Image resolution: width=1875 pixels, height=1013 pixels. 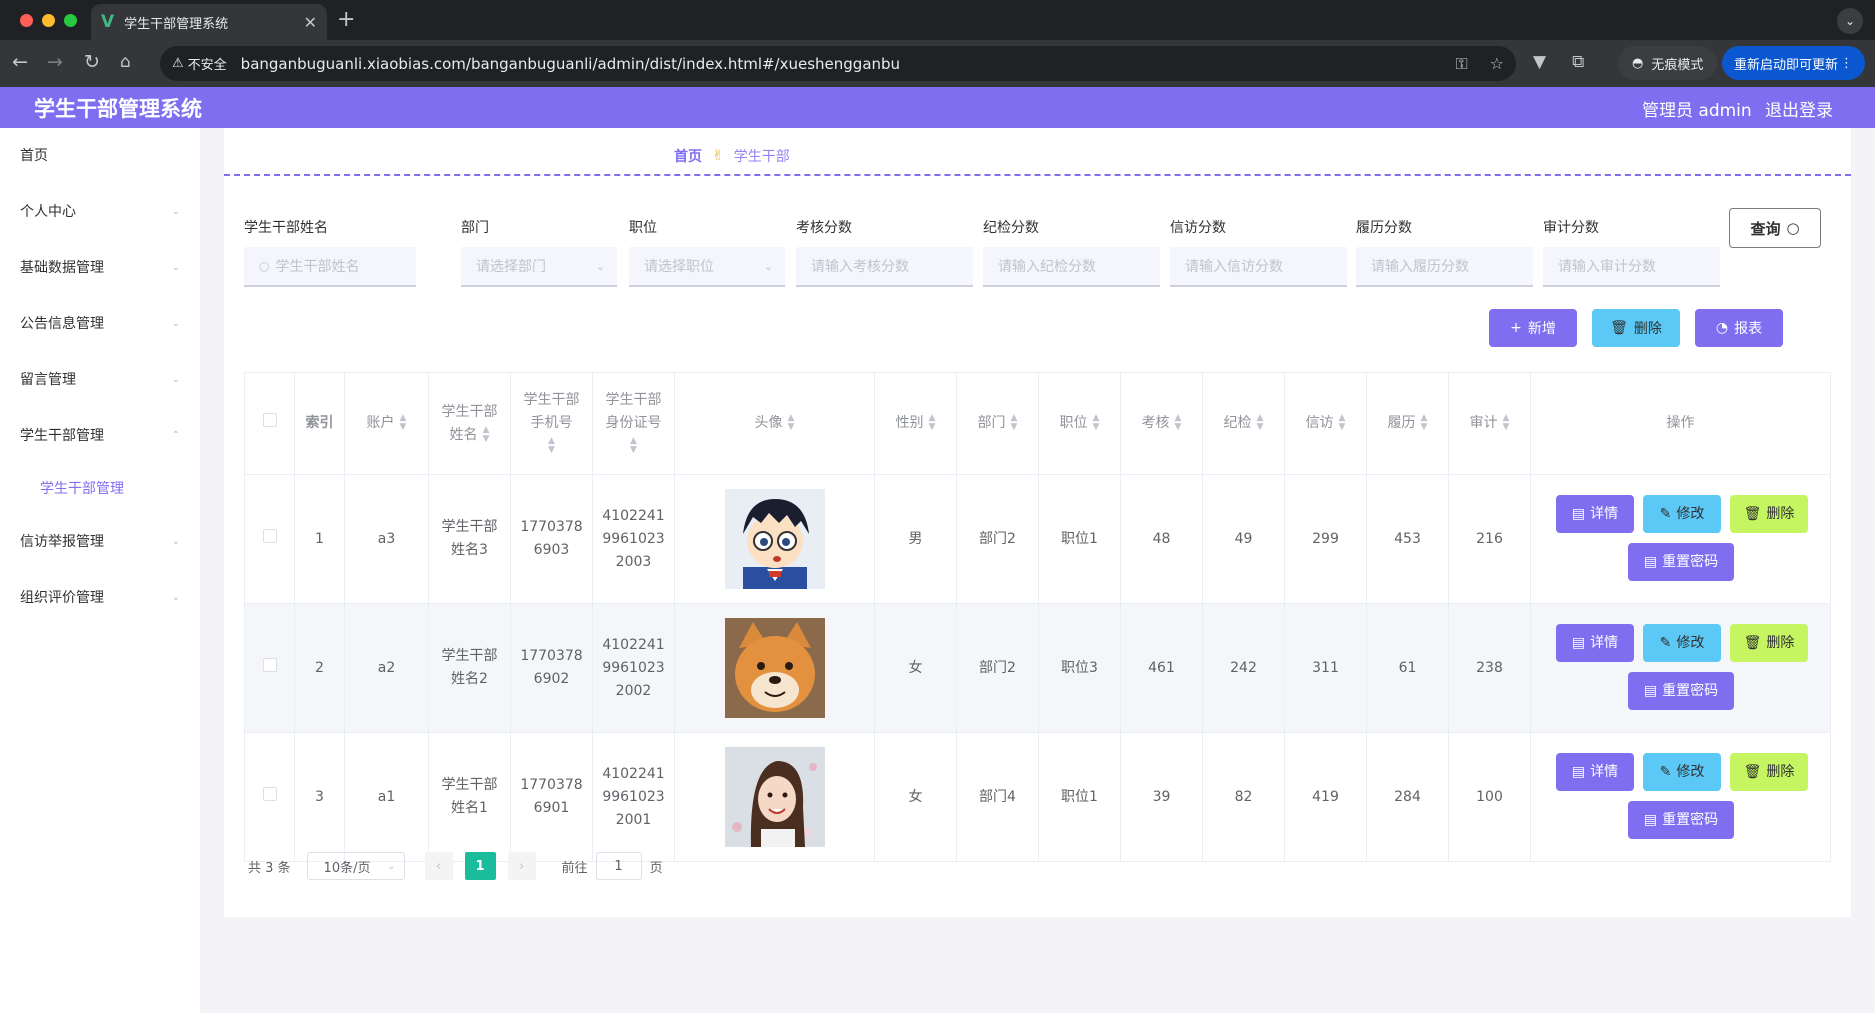 What do you see at coordinates (707, 267) in the screenshot?
I see `position-select: 请选择职位 ⌄` at bounding box center [707, 267].